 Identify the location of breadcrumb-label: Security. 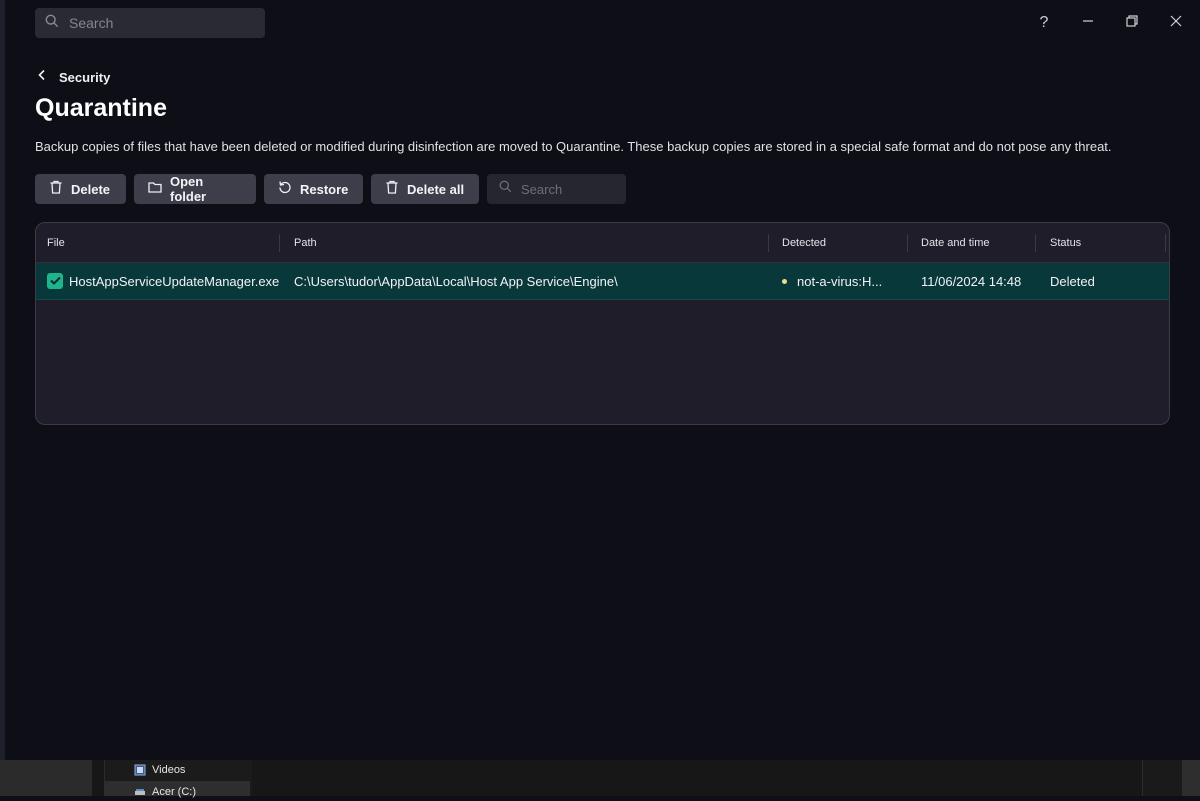
(85, 77).